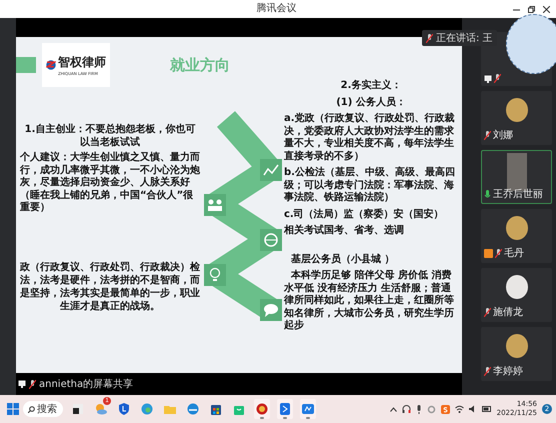 The height and width of the screenshot is (423, 556). What do you see at coordinates (86, 384) in the screenshot?
I see `share-label: annietha的屏幕共享` at bounding box center [86, 384].